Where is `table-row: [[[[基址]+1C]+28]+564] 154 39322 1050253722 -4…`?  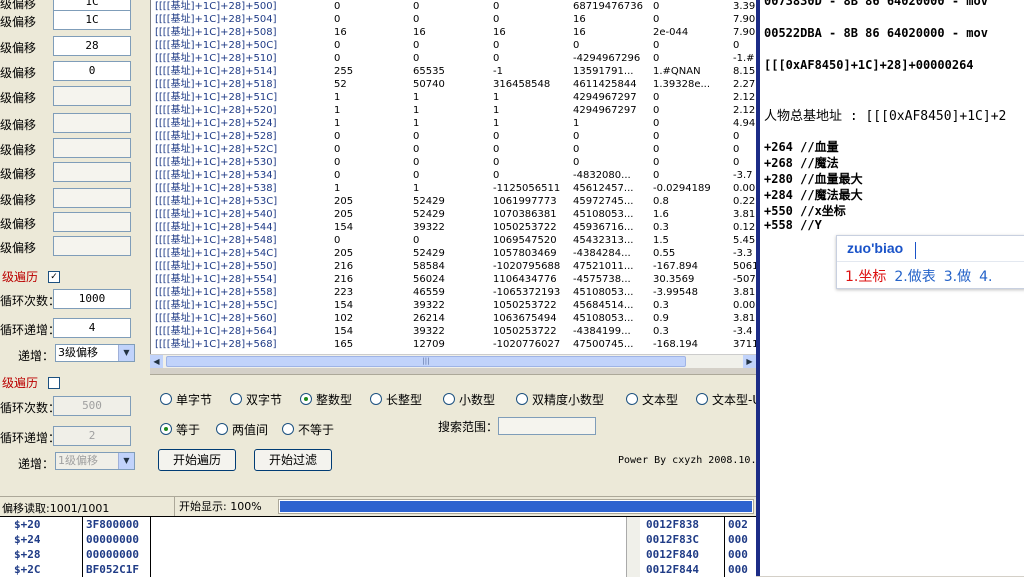 table-row: [[[[基址]+1C]+28]+564] 154 39322 1050253722 -4… is located at coordinates (454, 331).